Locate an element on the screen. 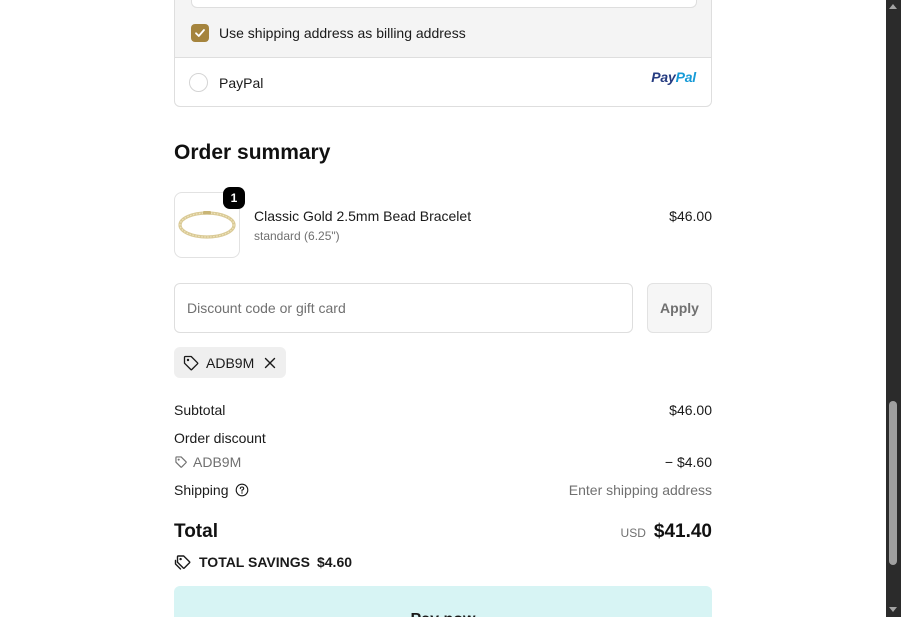 The height and width of the screenshot is (617, 901). shipping-value: Enter shipping address is located at coordinates (640, 490).